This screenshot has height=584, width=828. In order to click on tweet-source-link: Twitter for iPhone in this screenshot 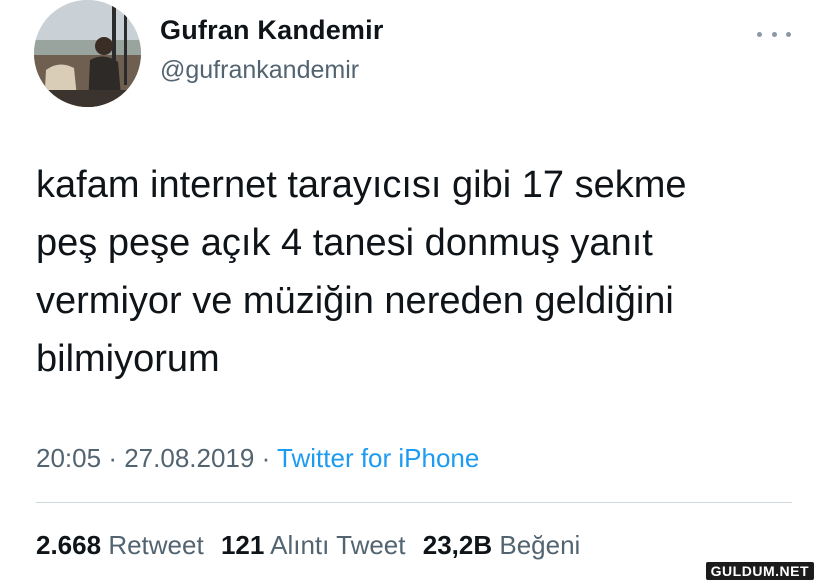, I will do `click(378, 458)`.